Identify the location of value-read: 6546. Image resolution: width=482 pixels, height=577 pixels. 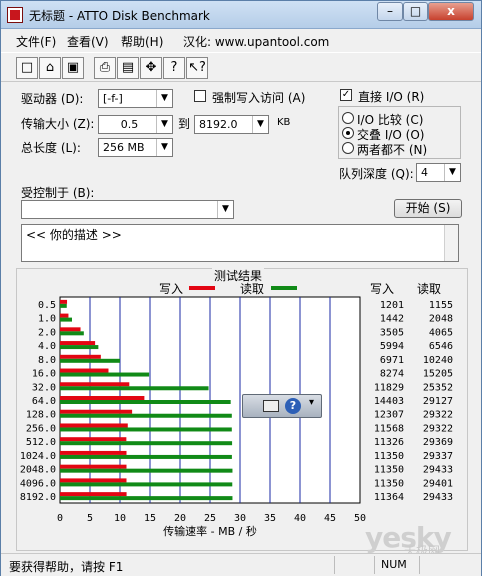
(441, 346).